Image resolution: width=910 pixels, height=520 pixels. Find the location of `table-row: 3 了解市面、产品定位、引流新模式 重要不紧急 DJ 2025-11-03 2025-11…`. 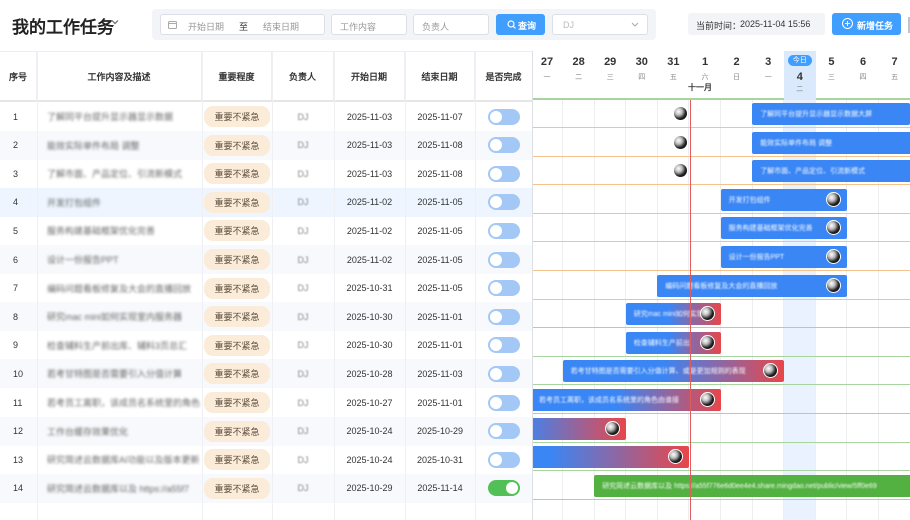

table-row: 3 了解市面、产品定位、引流新模式 重要不紧急 DJ 2025-11-03 2025-11… is located at coordinates (266, 173).